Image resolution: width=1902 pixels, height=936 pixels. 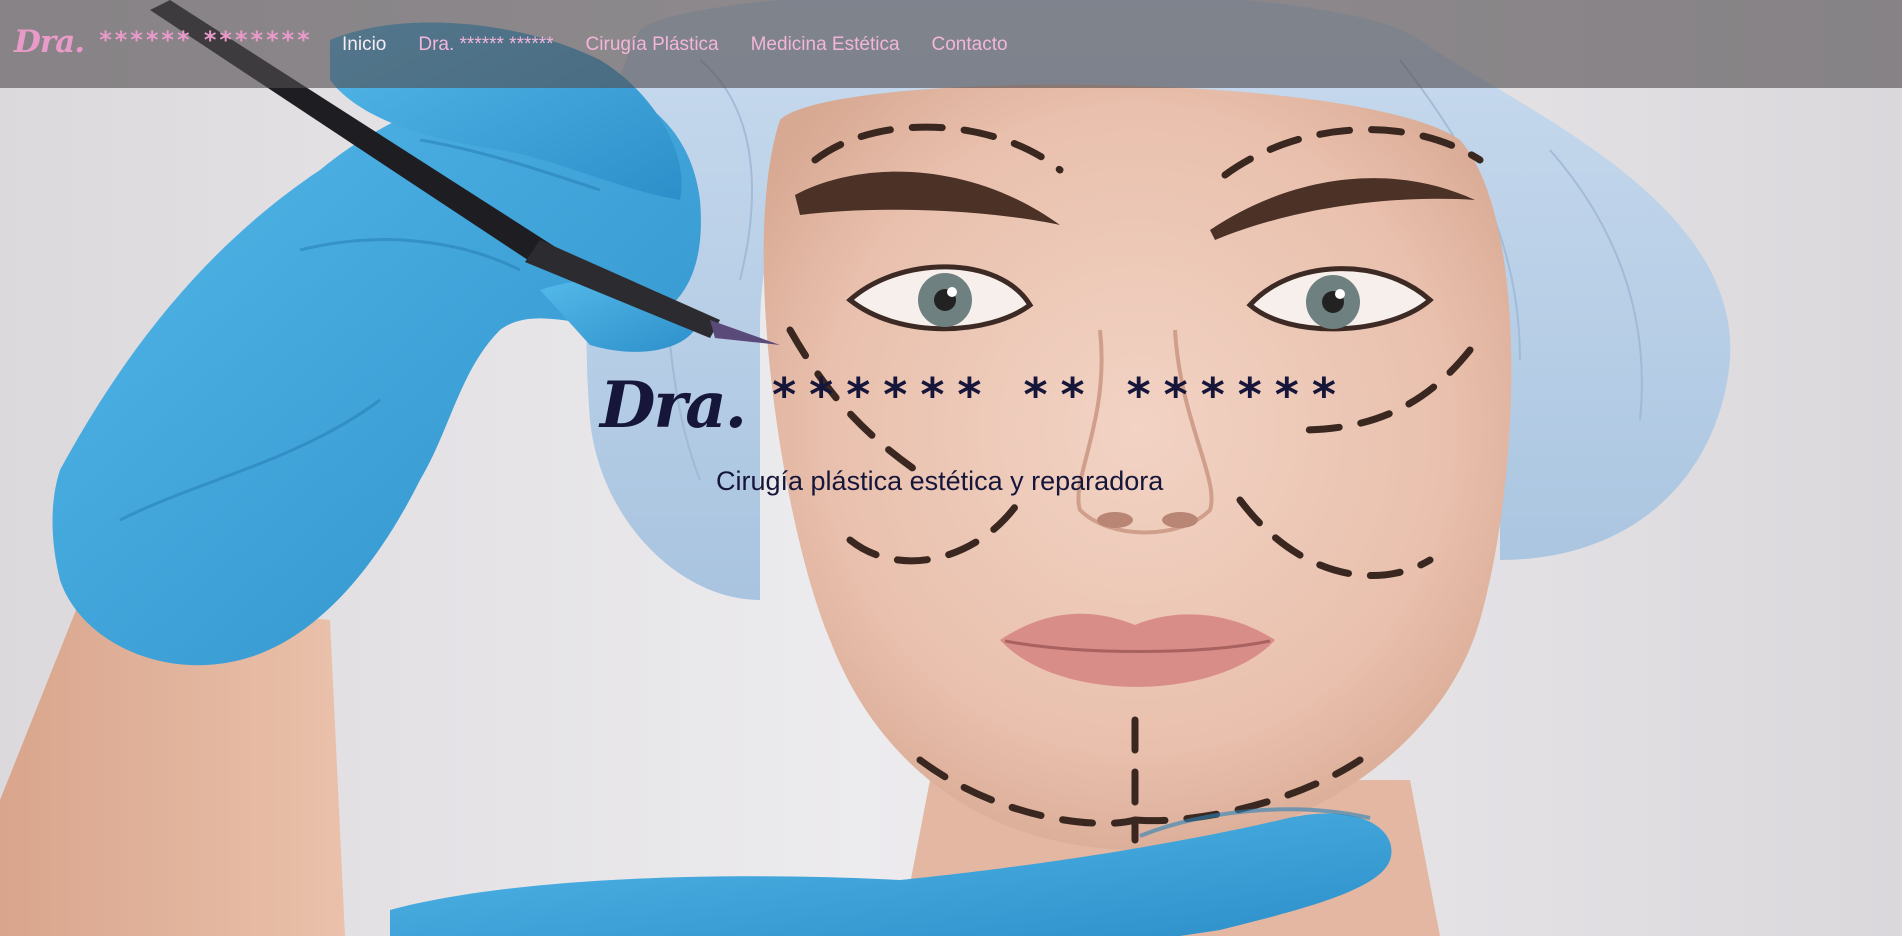 What do you see at coordinates (970, 45) in the screenshot?
I see `nav-link-contacto: Contacto` at bounding box center [970, 45].